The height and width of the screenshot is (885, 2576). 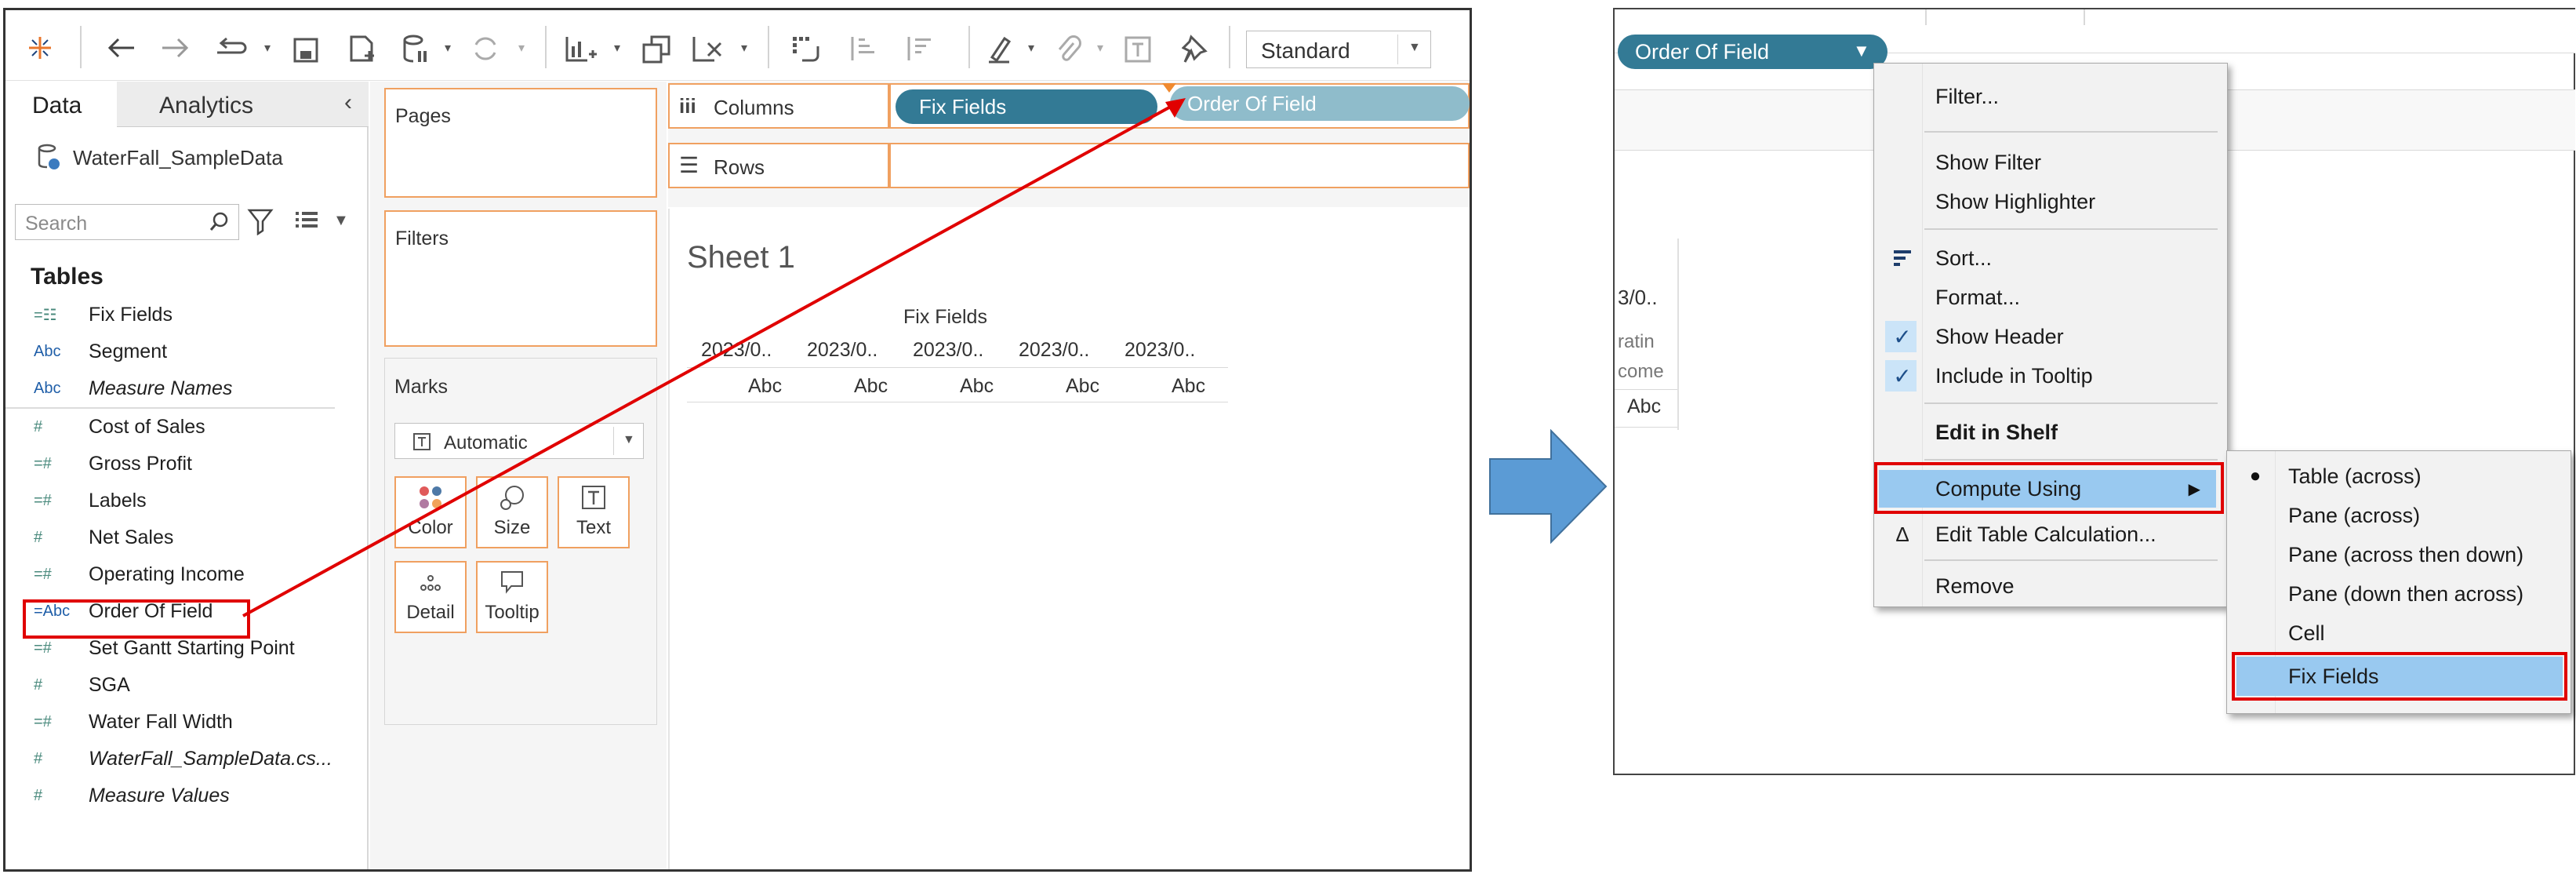 I want to click on menu-item-edit-in-shelf: Edit in Shelf, so click(x=2050, y=432).